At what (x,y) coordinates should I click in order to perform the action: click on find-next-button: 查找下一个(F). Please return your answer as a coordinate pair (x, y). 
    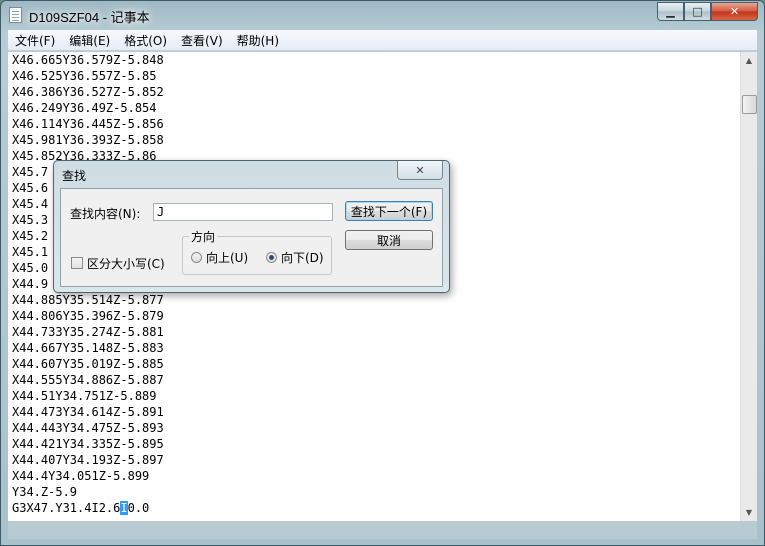
    Looking at the image, I should click on (389, 211).